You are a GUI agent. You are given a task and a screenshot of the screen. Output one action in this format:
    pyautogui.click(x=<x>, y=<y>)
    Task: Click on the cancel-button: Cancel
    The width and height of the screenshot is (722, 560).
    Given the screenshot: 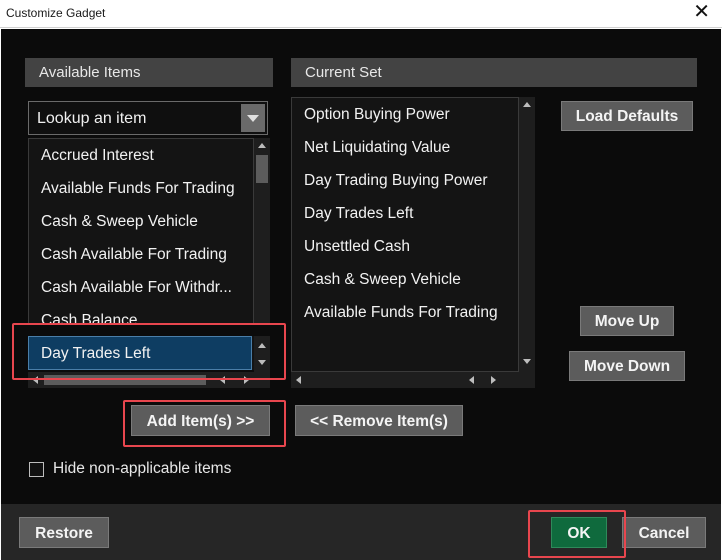 What is the action you would take?
    pyautogui.click(x=664, y=532)
    